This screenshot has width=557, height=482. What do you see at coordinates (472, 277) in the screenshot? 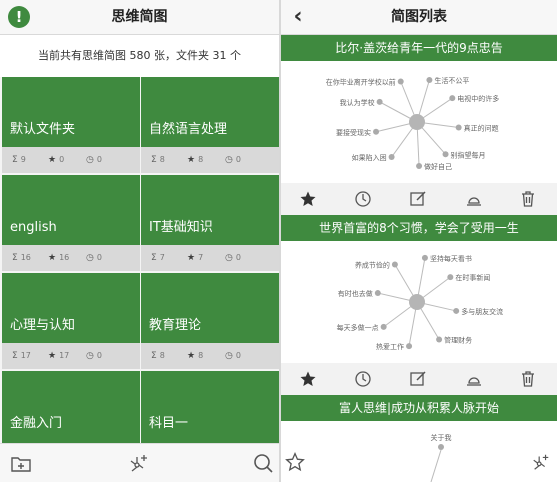
I see `mindmap-node-label: 在时事新闻` at bounding box center [472, 277].